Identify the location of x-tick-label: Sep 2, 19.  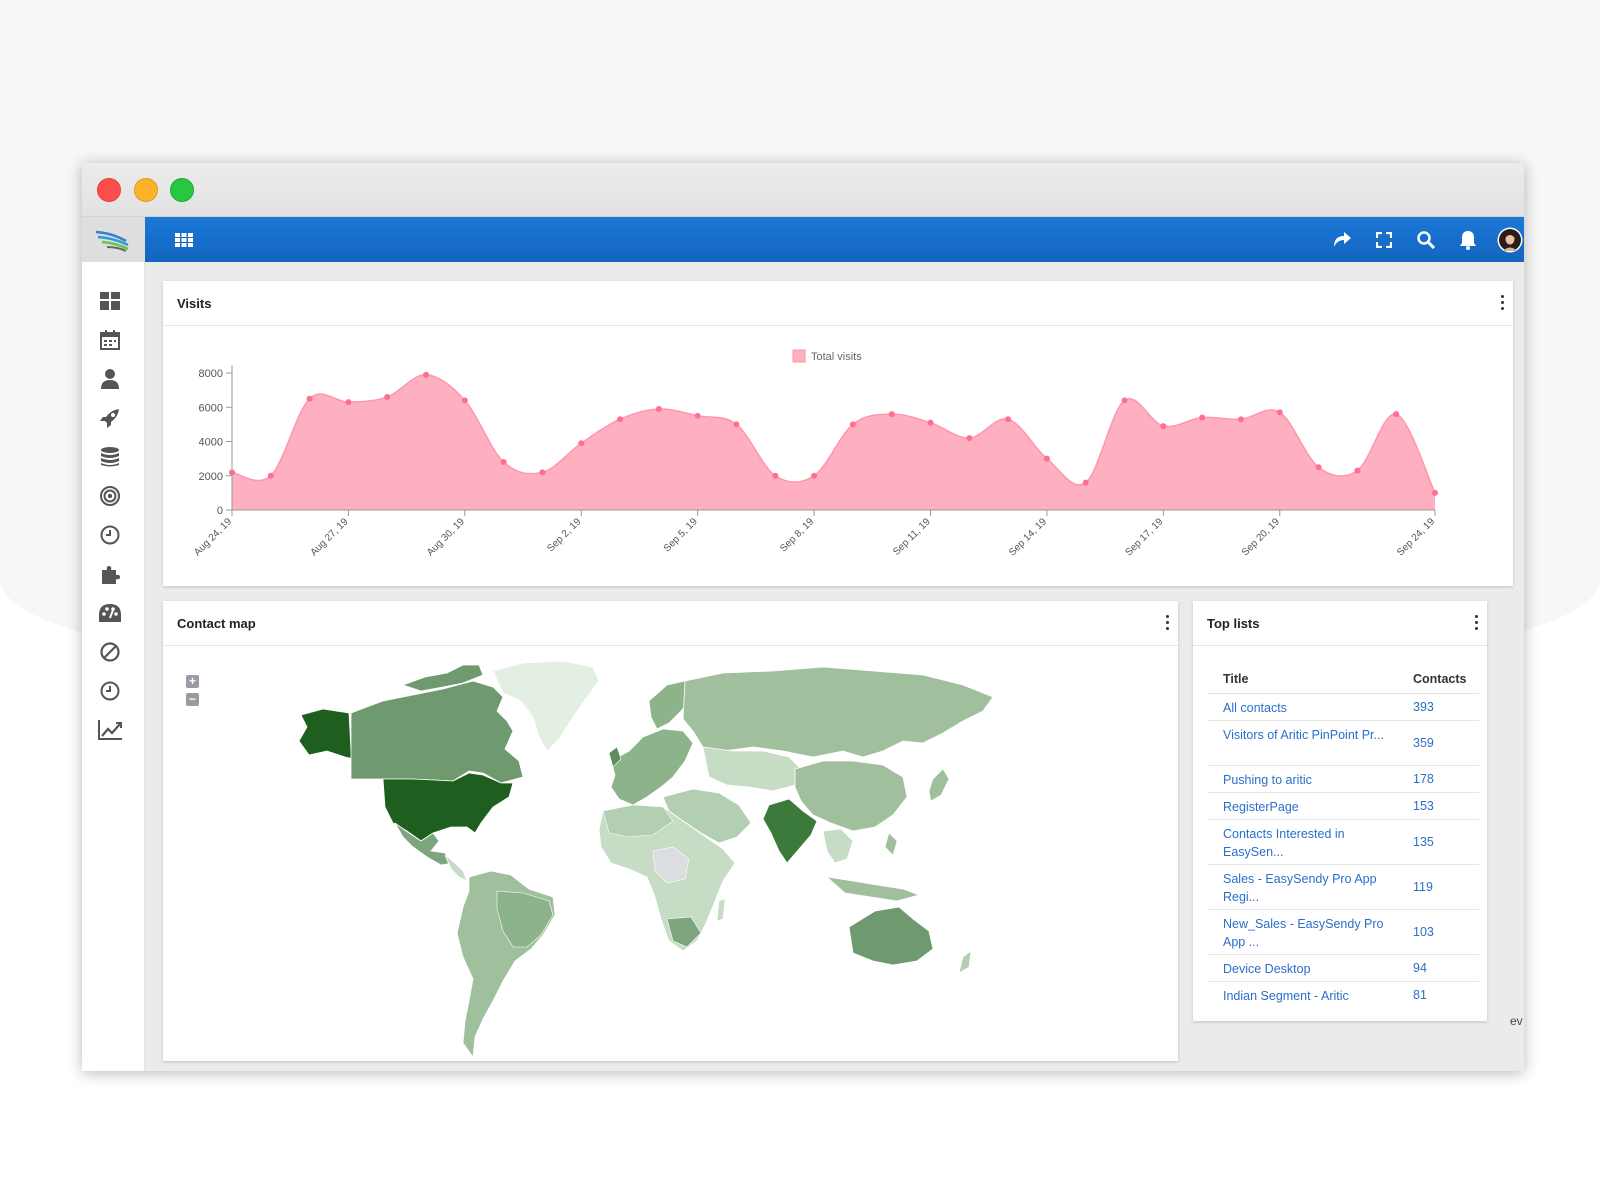
(564, 535).